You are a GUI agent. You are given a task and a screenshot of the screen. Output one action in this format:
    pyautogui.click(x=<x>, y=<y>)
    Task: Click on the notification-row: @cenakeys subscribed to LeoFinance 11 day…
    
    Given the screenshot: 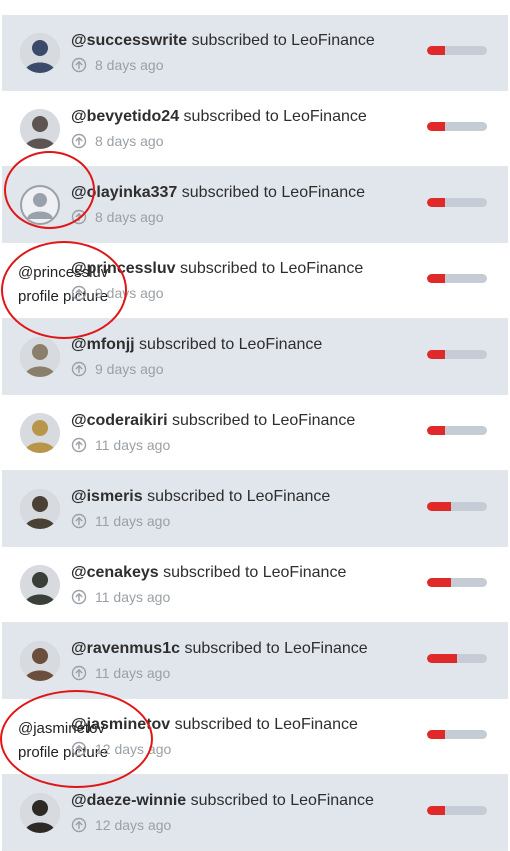 What is the action you would take?
    pyautogui.click(x=255, y=585)
    